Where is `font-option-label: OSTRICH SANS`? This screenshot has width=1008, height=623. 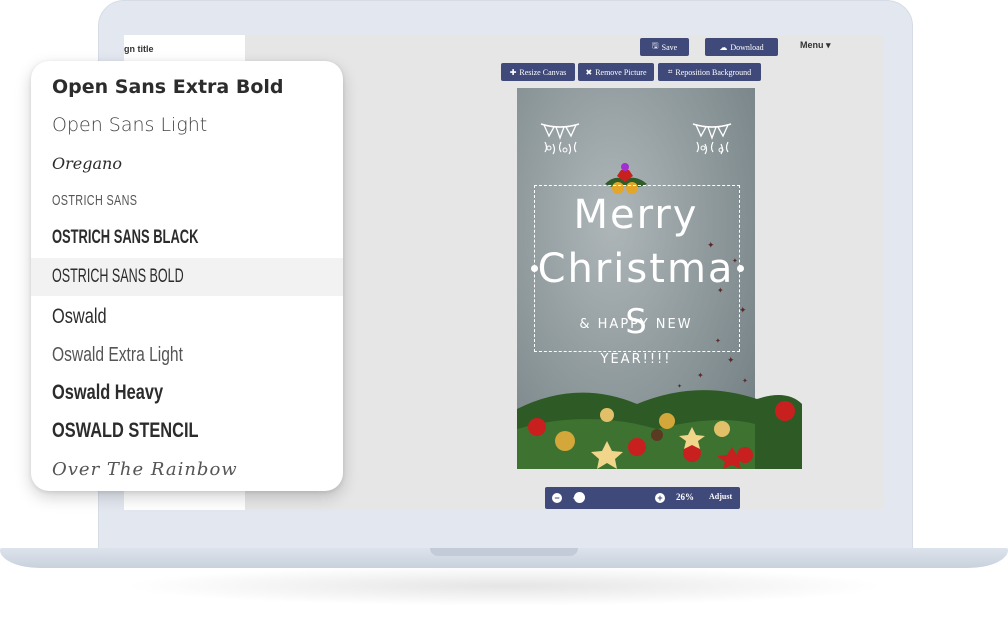 font-option-label: OSTRICH SANS is located at coordinates (95, 200).